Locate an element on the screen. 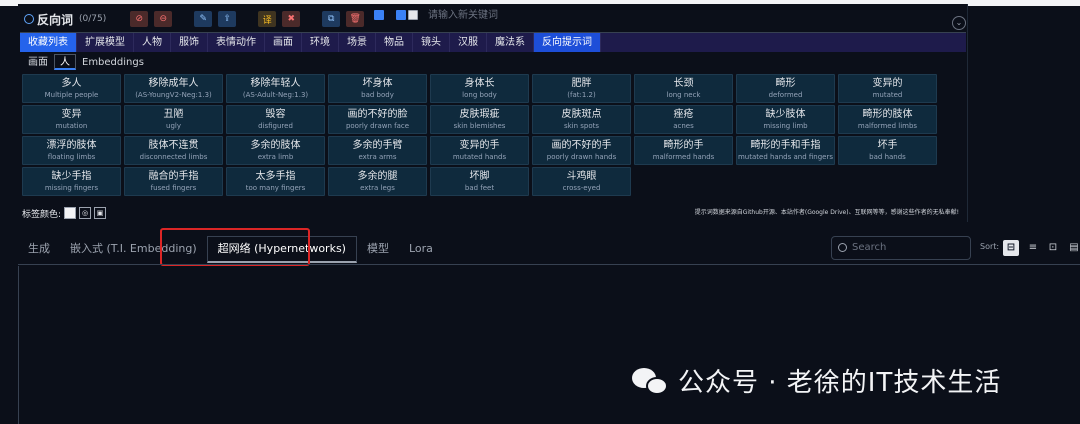 Image resolution: width=1080 pixels, height=424 pixels. prompt-tag-cn: 移除成年人 is located at coordinates (173, 83).